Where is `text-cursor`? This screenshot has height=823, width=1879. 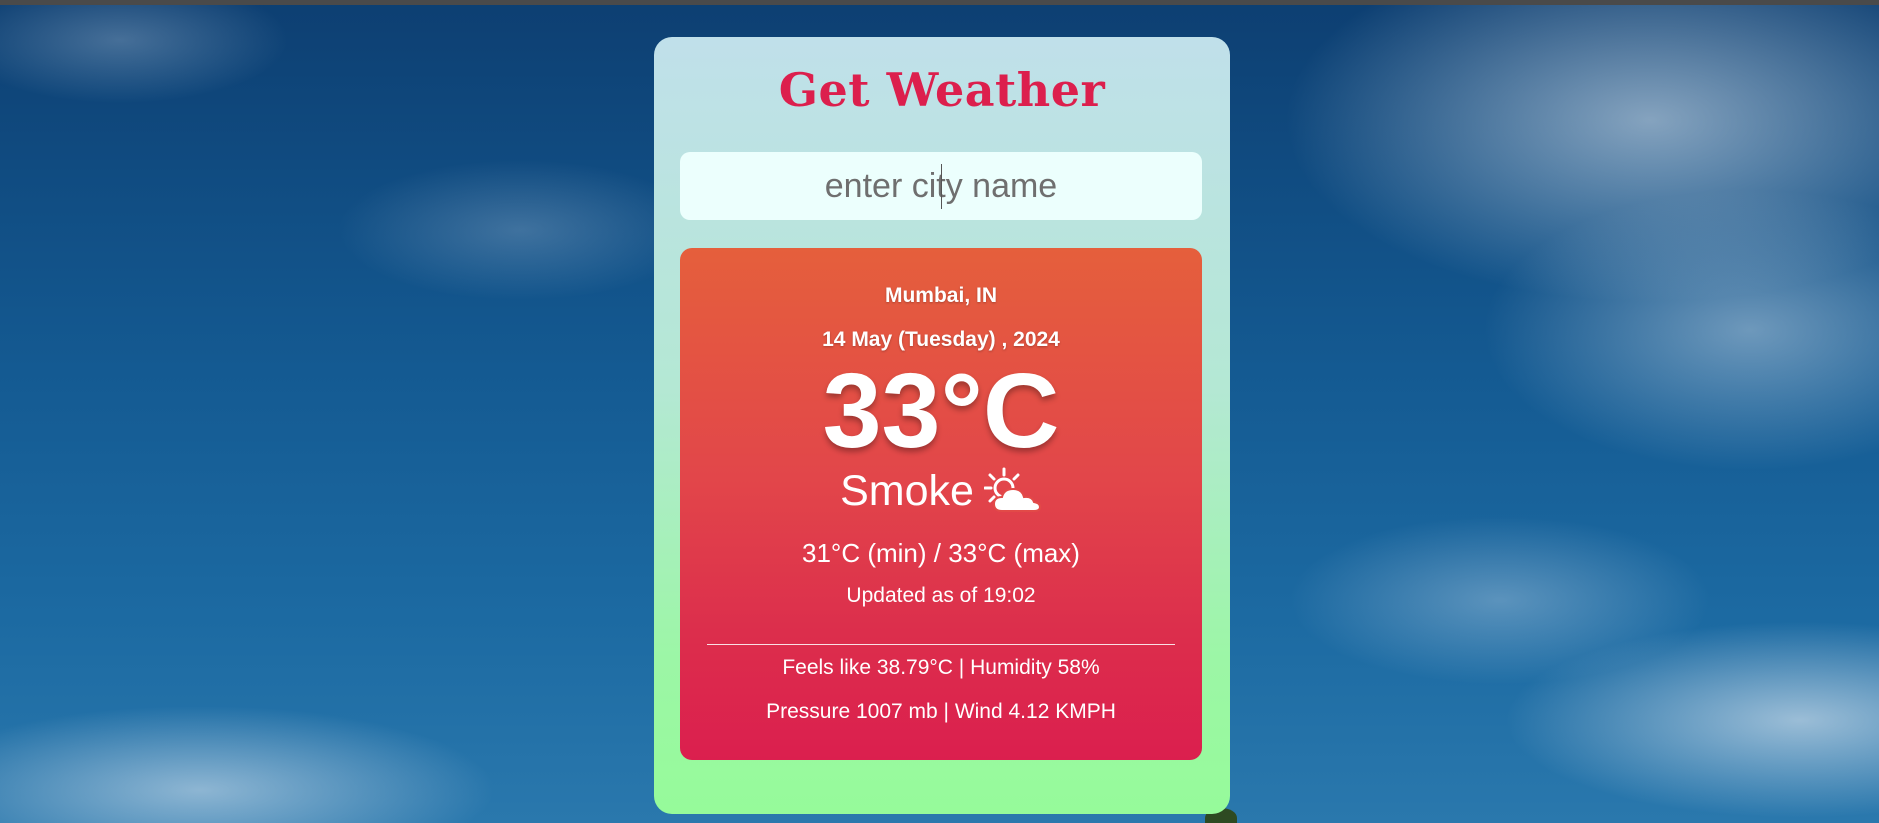
text-cursor is located at coordinates (941, 186).